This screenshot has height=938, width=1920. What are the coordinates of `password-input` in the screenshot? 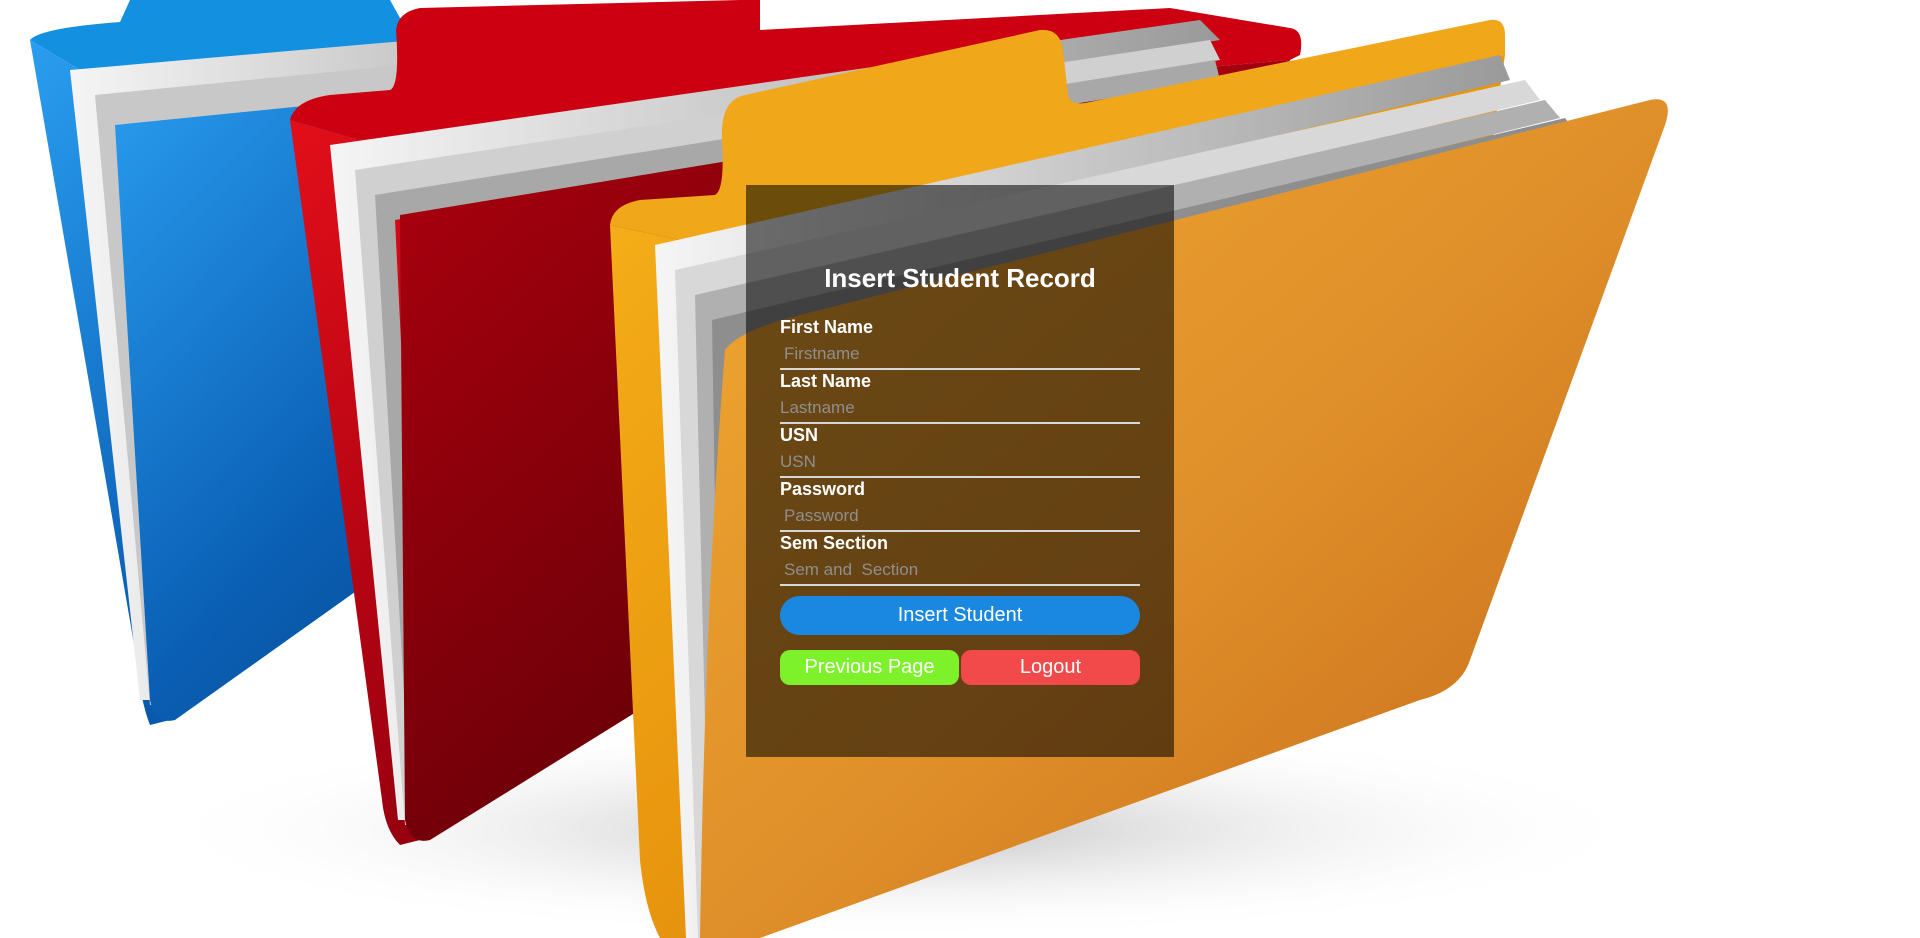 It's located at (960, 516).